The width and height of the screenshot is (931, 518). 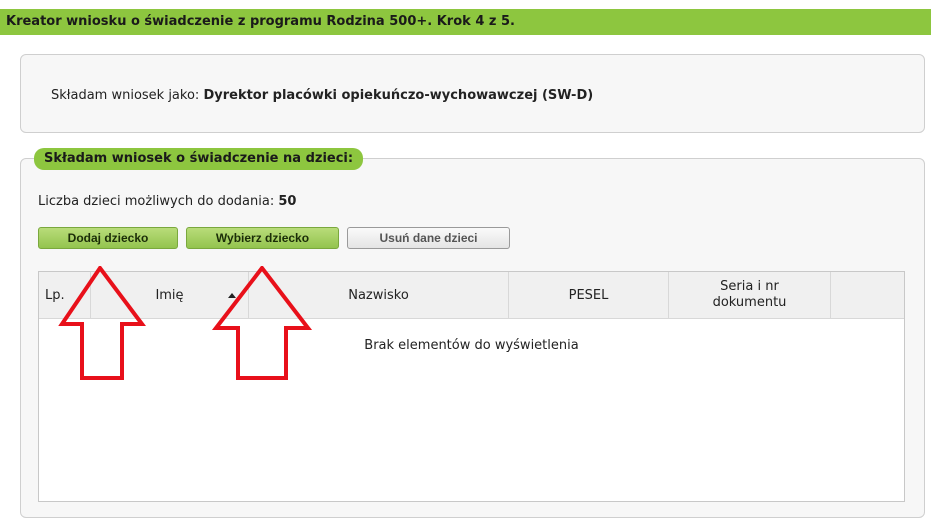 What do you see at coordinates (125, 95) in the screenshot?
I see `role-prefix: Składam wniosek jako:` at bounding box center [125, 95].